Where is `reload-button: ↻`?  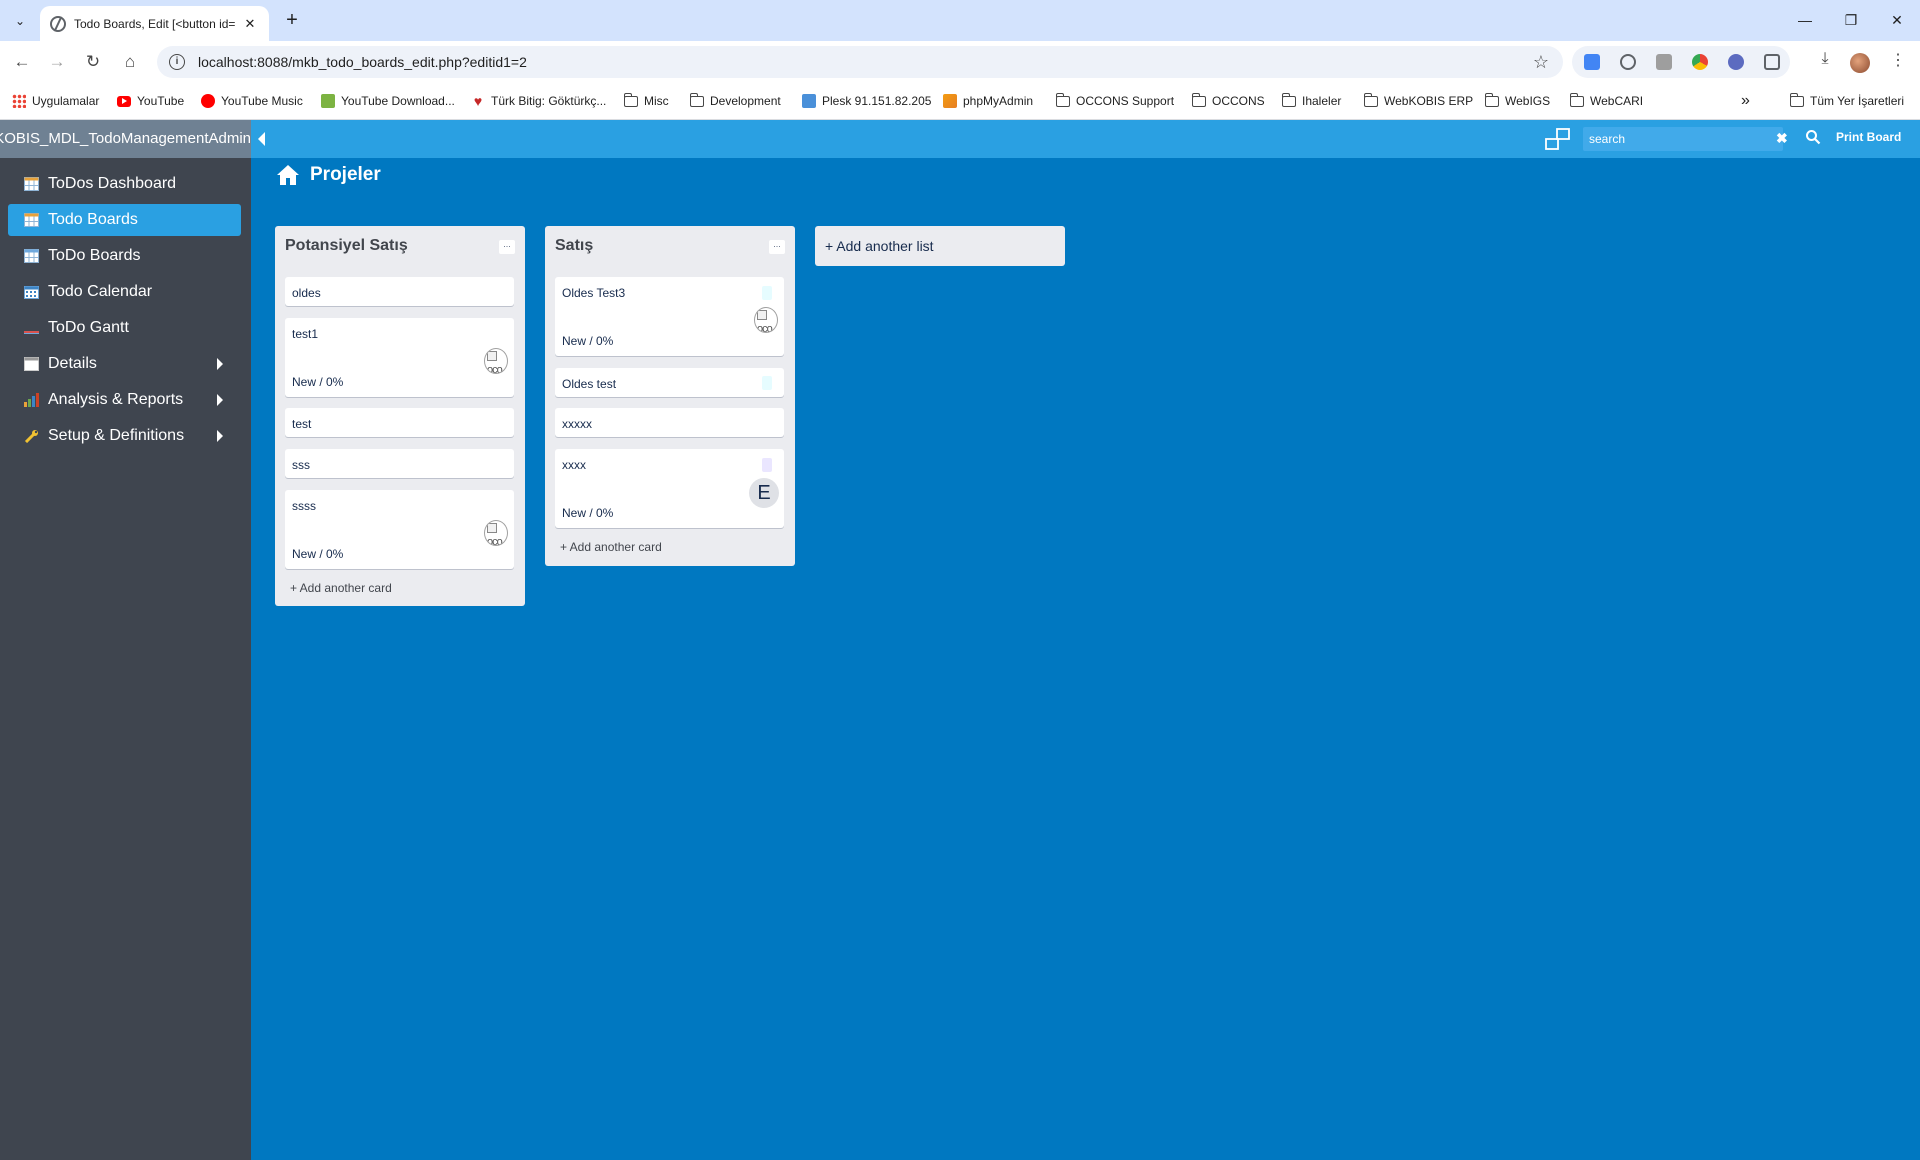
reload-button: ↻ is located at coordinates (93, 62).